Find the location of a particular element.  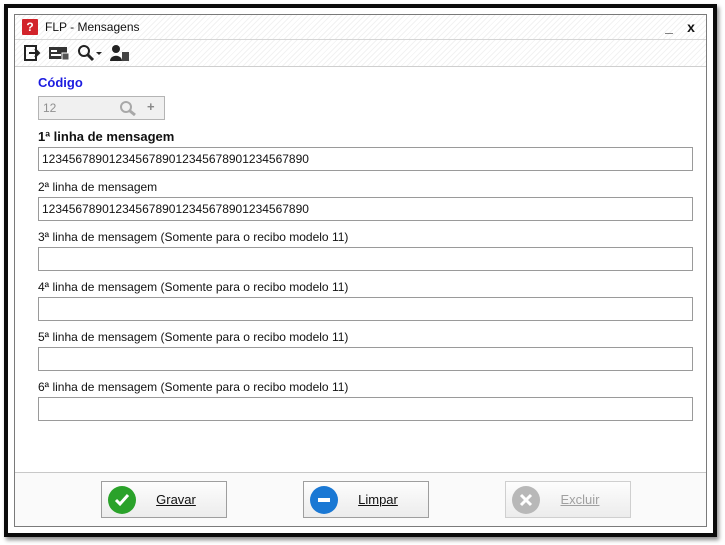

line2-input: 1234567890123456789012345678901234567890 is located at coordinates (365, 209).